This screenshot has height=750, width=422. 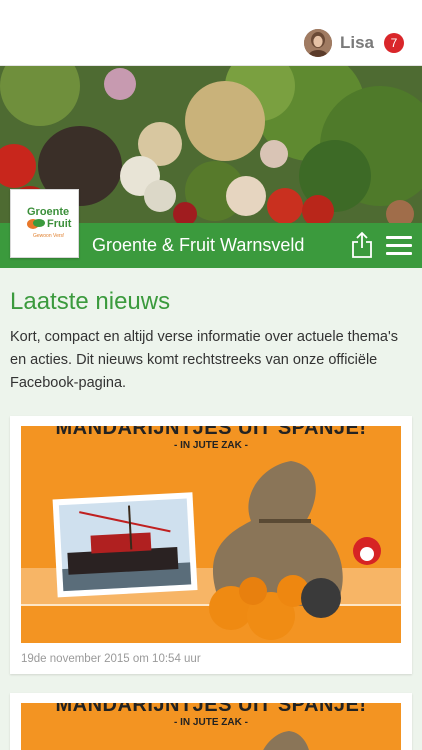 I want to click on news-date: 19de november 2015 om 10:54 uur, so click(x=111, y=659).